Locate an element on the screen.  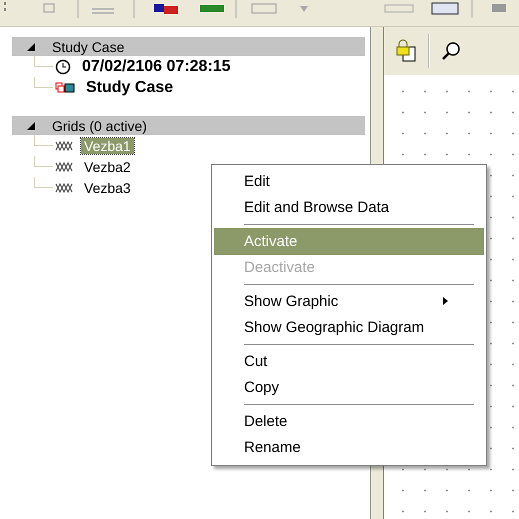
search-icon is located at coordinates (451, 51).